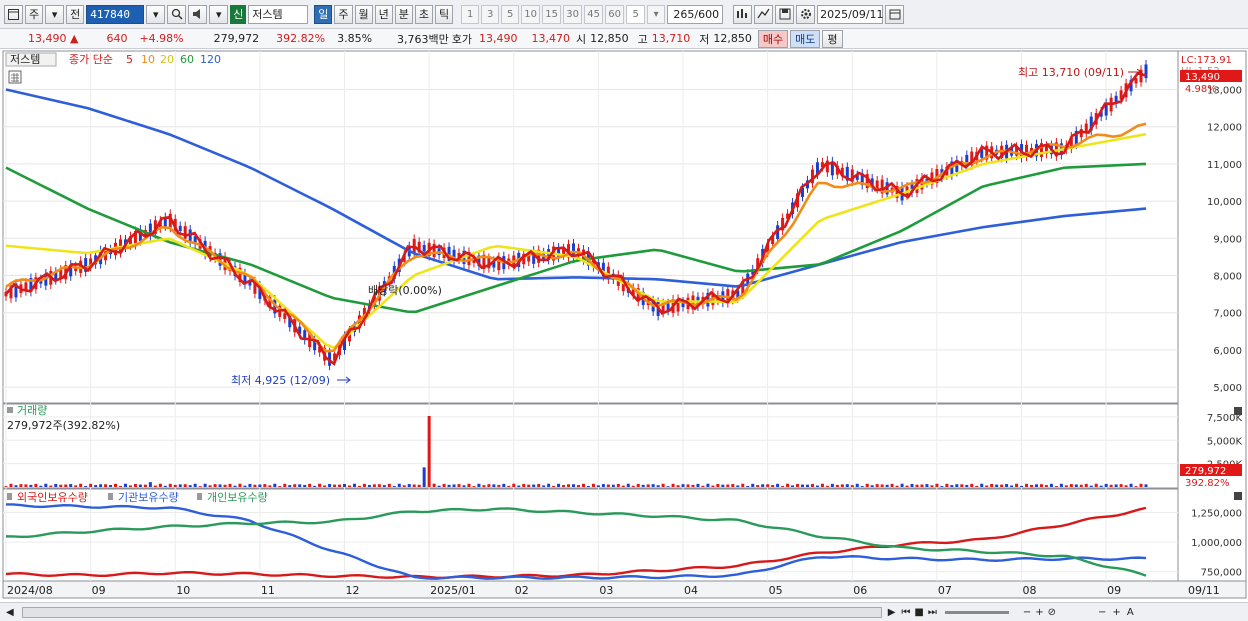 The image size is (1248, 621). Describe the element at coordinates (470, 14) in the screenshot. I see `interval-1: 1` at that location.